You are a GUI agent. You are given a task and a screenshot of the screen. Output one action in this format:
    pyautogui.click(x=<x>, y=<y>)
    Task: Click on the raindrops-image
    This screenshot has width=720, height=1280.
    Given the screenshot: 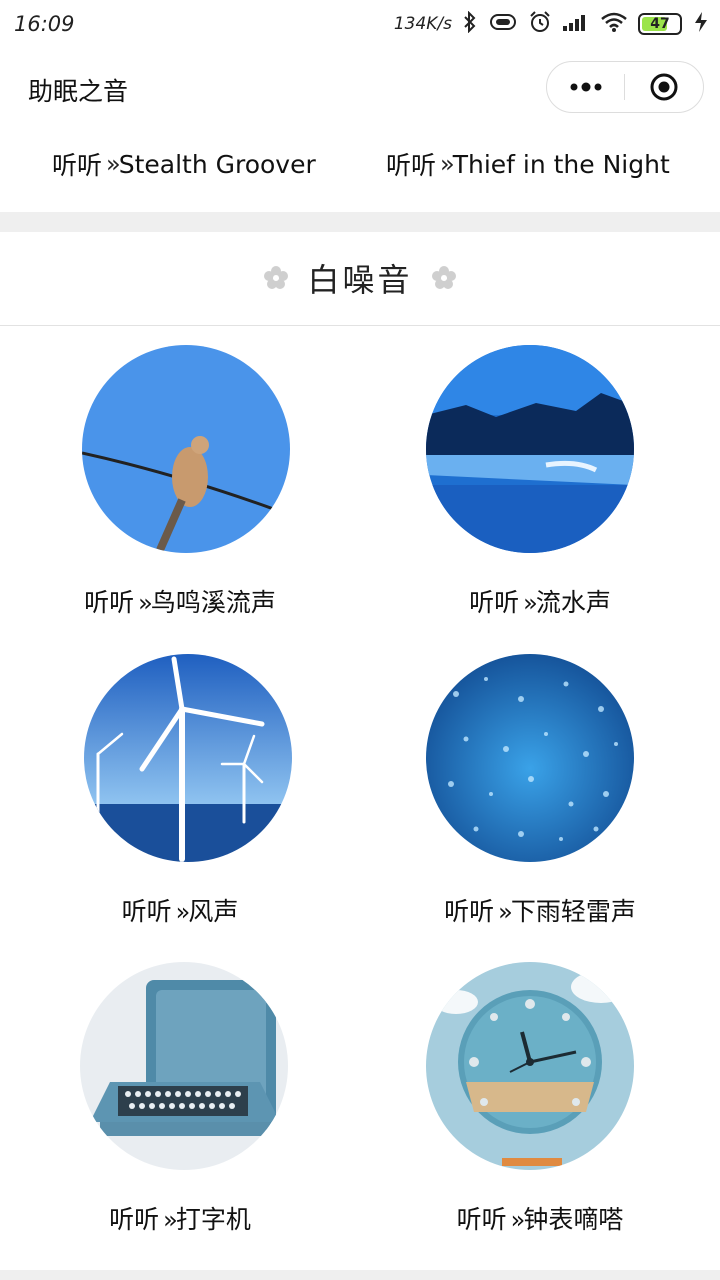 What is the action you would take?
    pyautogui.click(x=530, y=758)
    